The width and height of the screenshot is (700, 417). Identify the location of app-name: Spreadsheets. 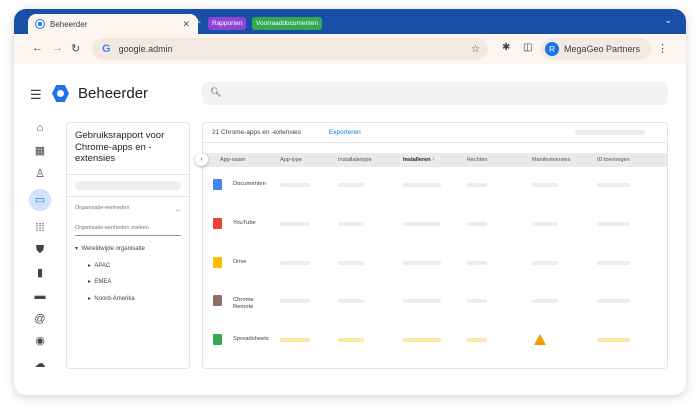
(251, 339).